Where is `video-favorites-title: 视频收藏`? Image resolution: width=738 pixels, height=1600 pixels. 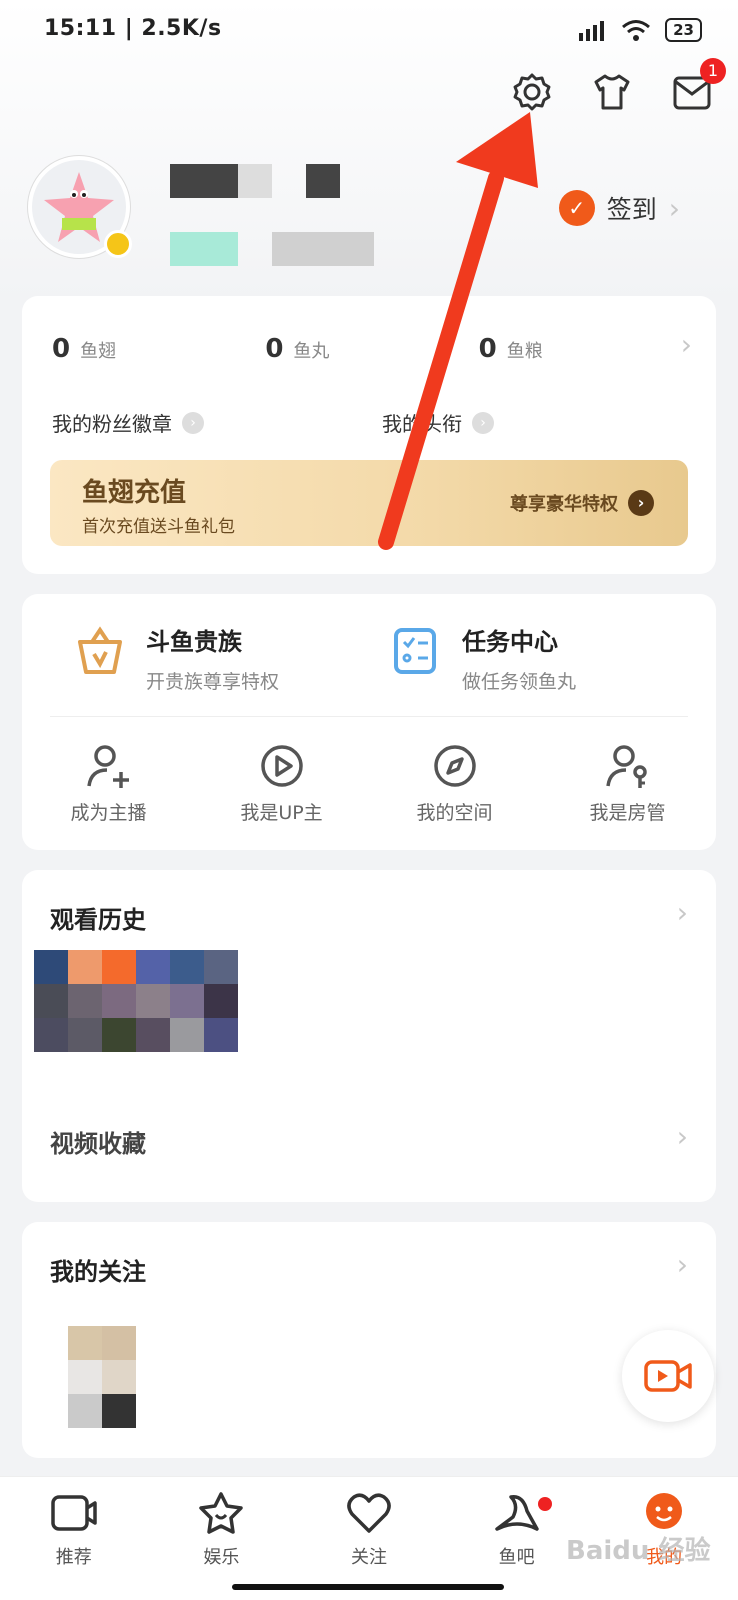 video-favorites-title: 视频收藏 is located at coordinates (98, 1141).